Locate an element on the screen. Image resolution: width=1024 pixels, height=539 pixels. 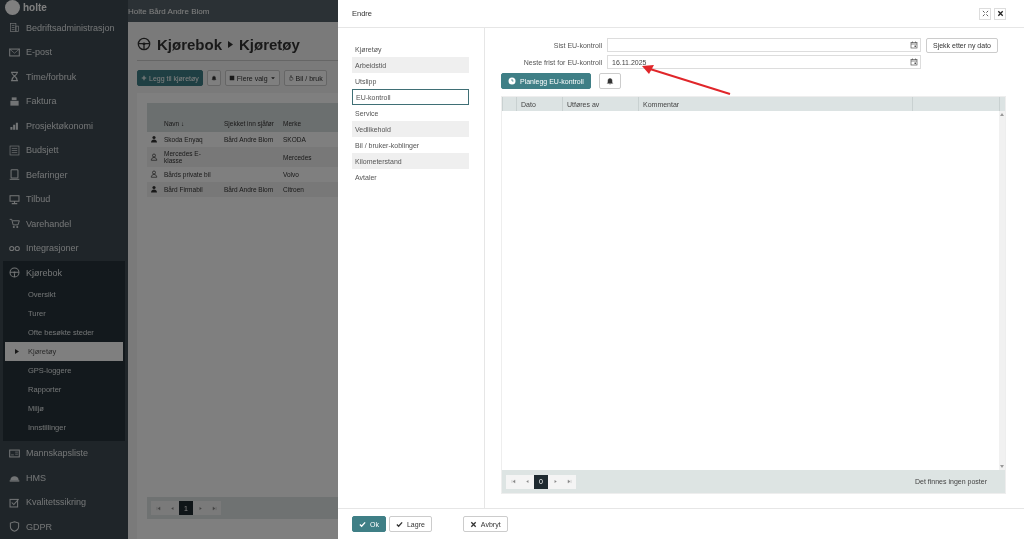
sidebar-item: Faktura is located at coordinates (64, 101).